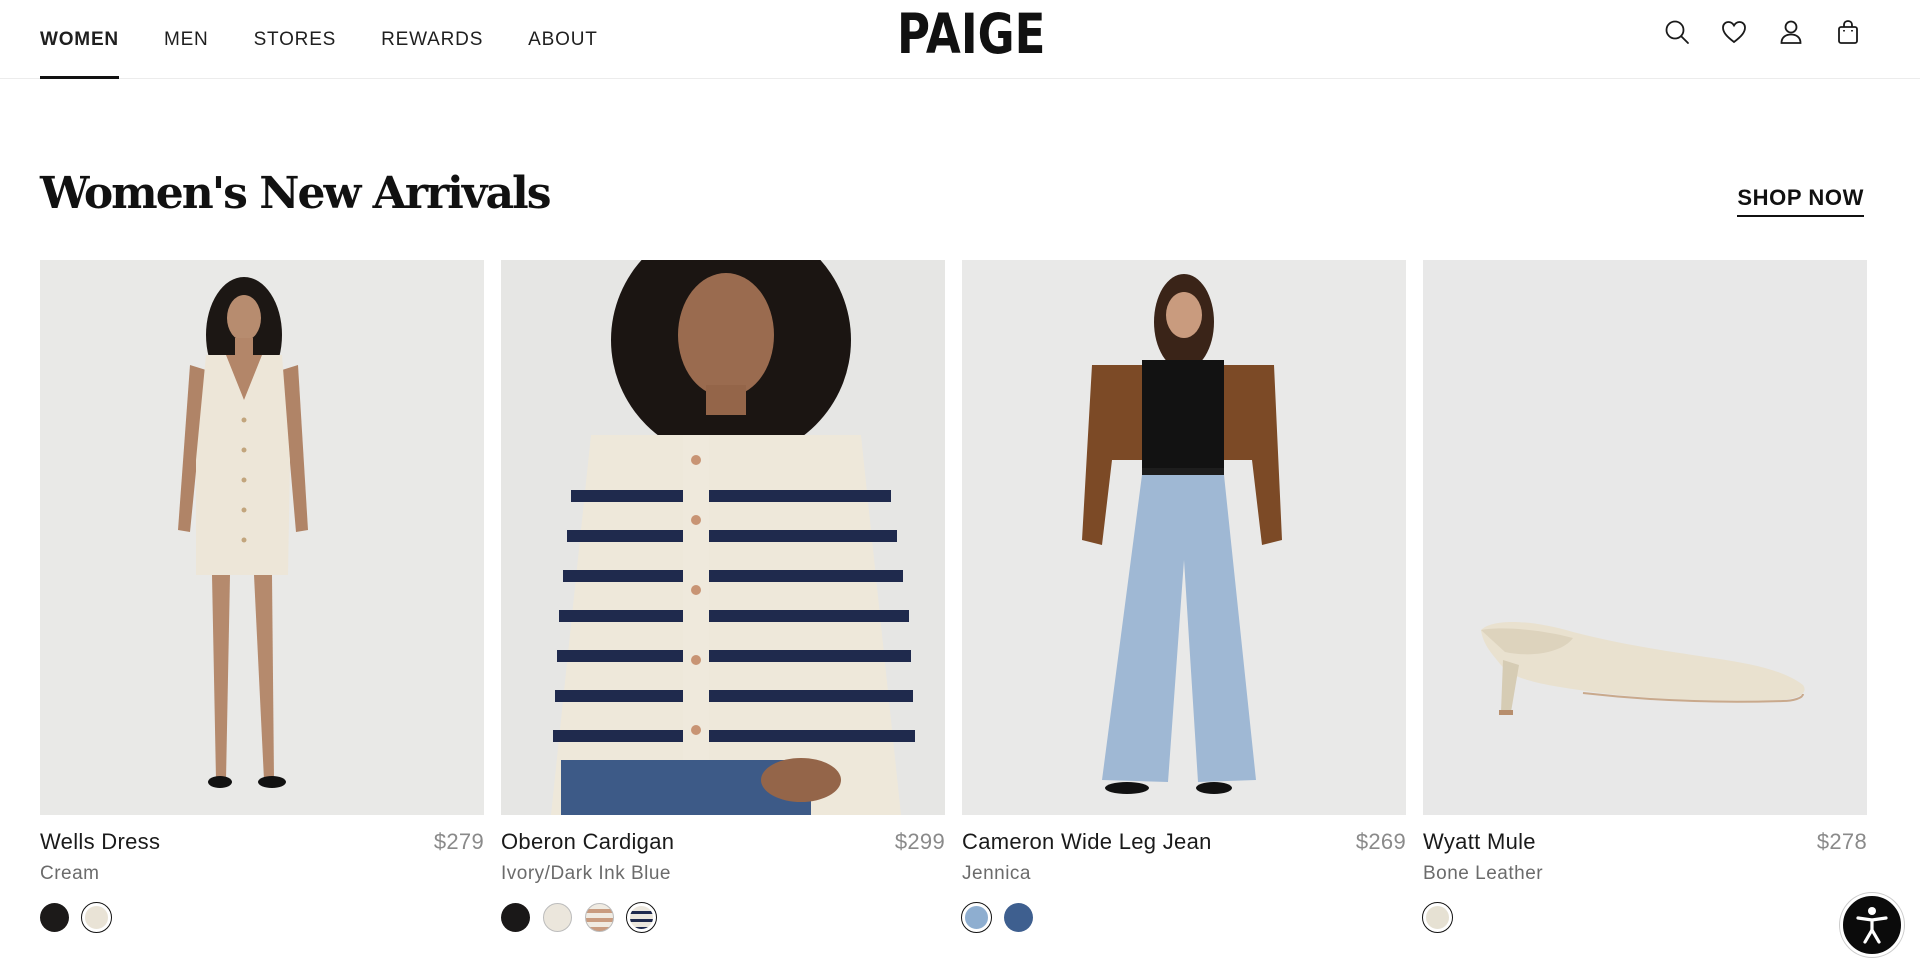 This screenshot has height=975, width=1920. I want to click on main-nav: WOMEN MEN STORES REWARDS ABOUT, so click(319, 39).